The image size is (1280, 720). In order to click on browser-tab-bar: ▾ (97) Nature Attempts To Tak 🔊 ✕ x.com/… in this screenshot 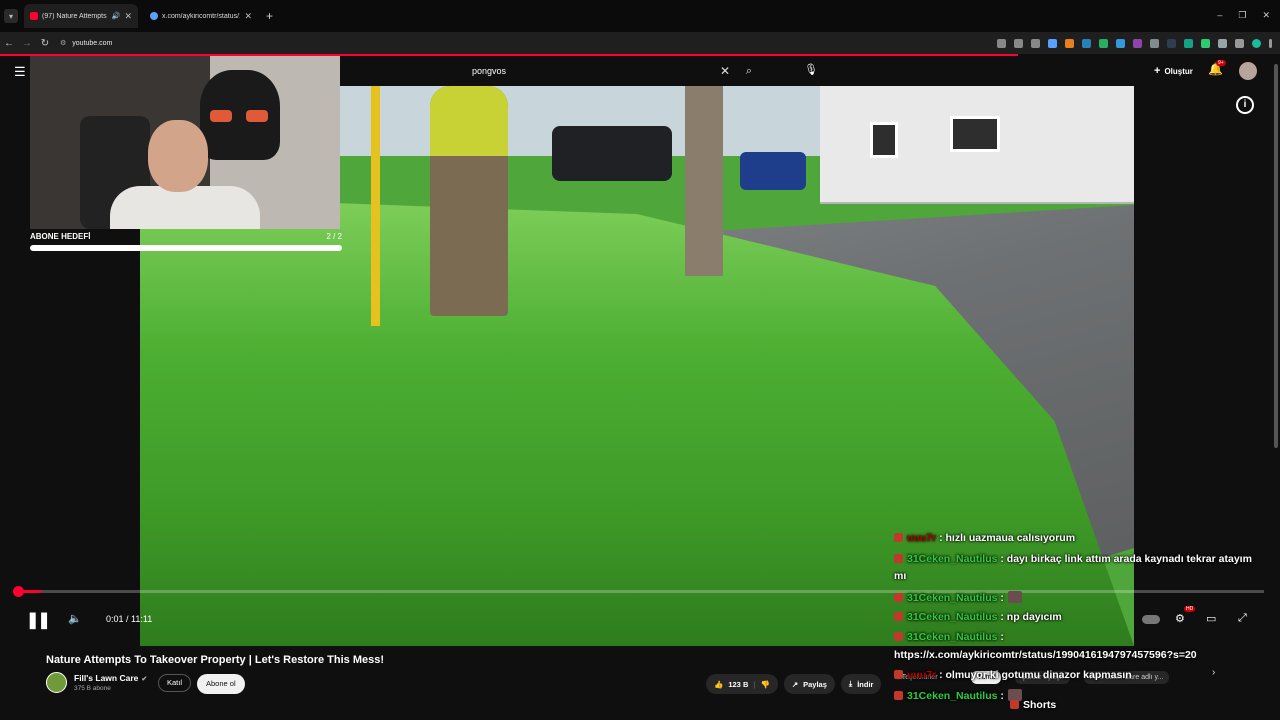, I will do `click(640, 16)`.